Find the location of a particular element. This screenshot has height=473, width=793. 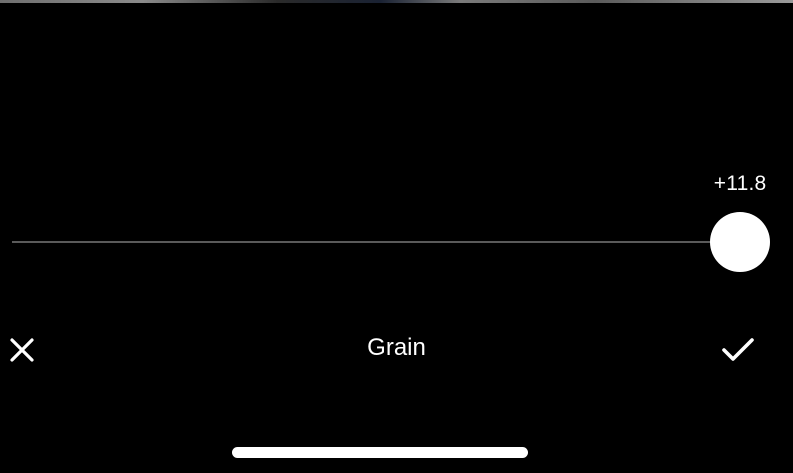

confirm-button is located at coordinates (738, 350).